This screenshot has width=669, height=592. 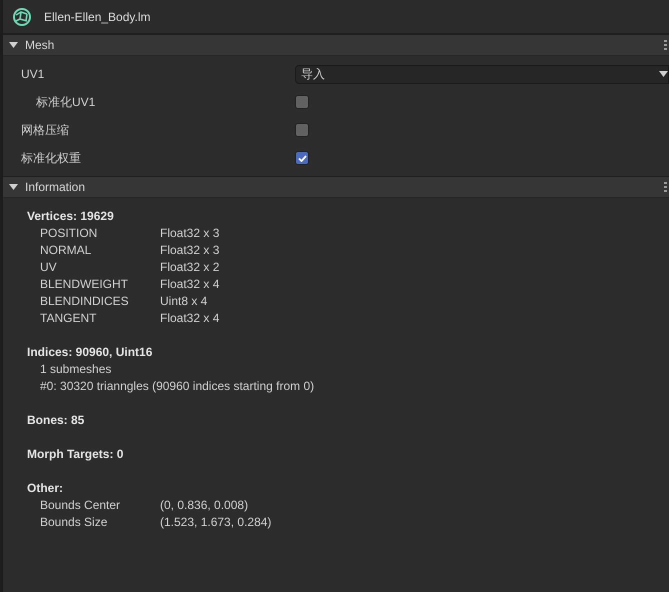 I want to click on attribute-value: (1.523, 1.673, 0.284), so click(x=216, y=522).